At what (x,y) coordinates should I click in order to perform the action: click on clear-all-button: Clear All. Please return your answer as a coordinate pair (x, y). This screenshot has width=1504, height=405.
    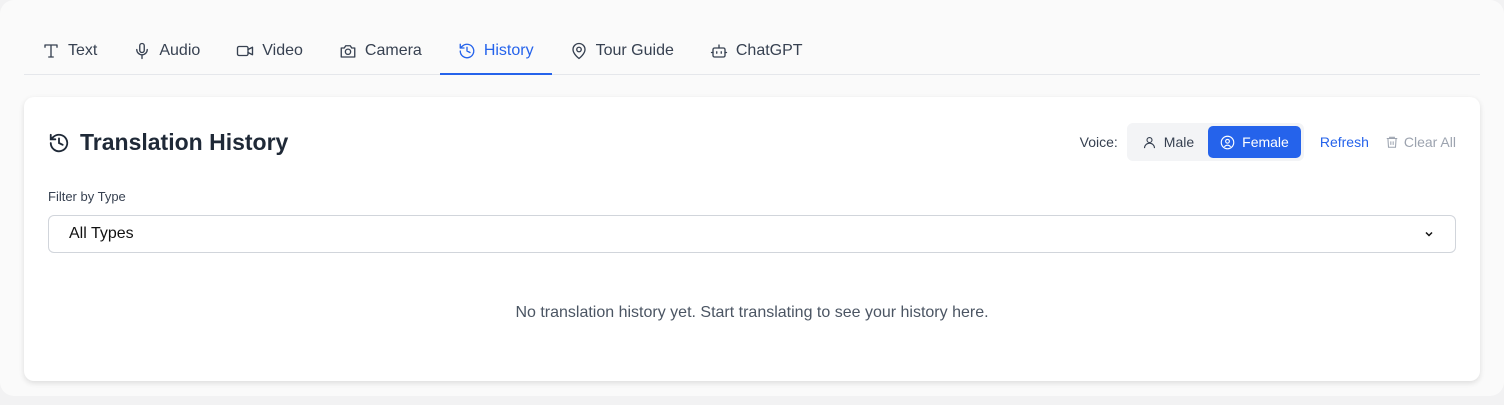
    Looking at the image, I should click on (1420, 142).